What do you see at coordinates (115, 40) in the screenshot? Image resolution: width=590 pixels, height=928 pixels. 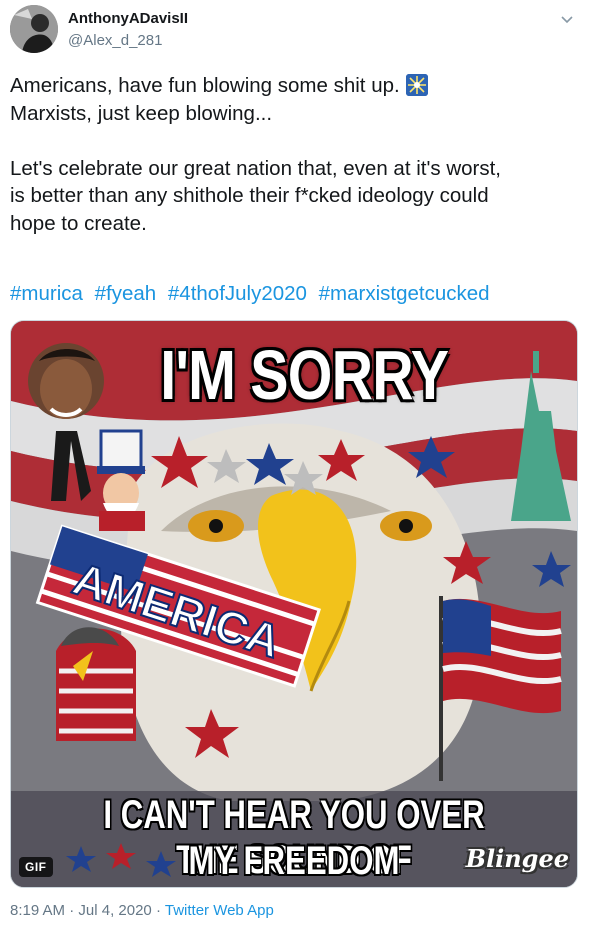 I see `author-handle: @Alex_d_281` at bounding box center [115, 40].